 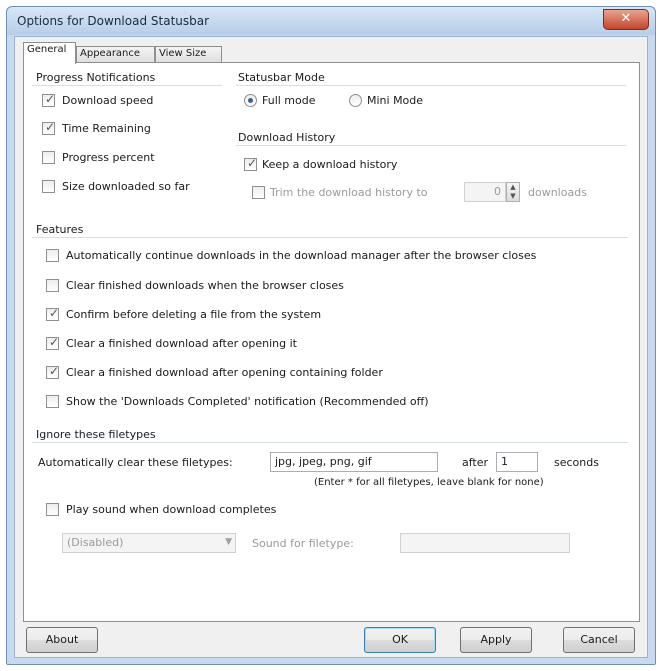 I want to click on about-button: About, so click(x=62, y=640).